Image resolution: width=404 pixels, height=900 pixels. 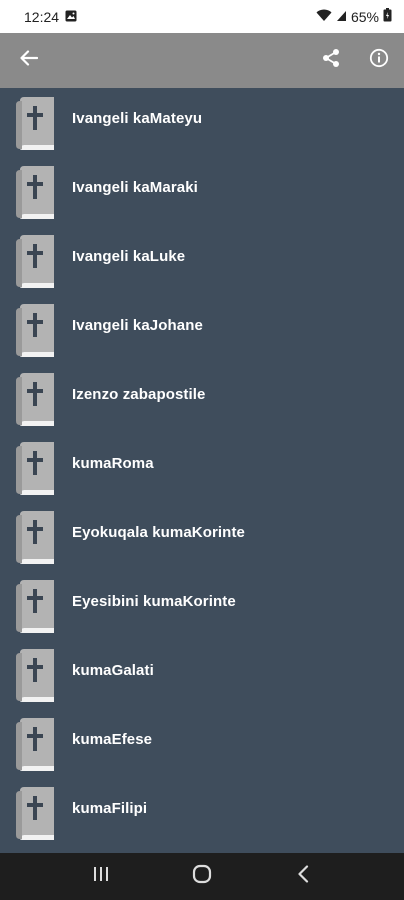 I want to click on book-item: Eyokuqala kumaKorinte, so click(x=202, y=536).